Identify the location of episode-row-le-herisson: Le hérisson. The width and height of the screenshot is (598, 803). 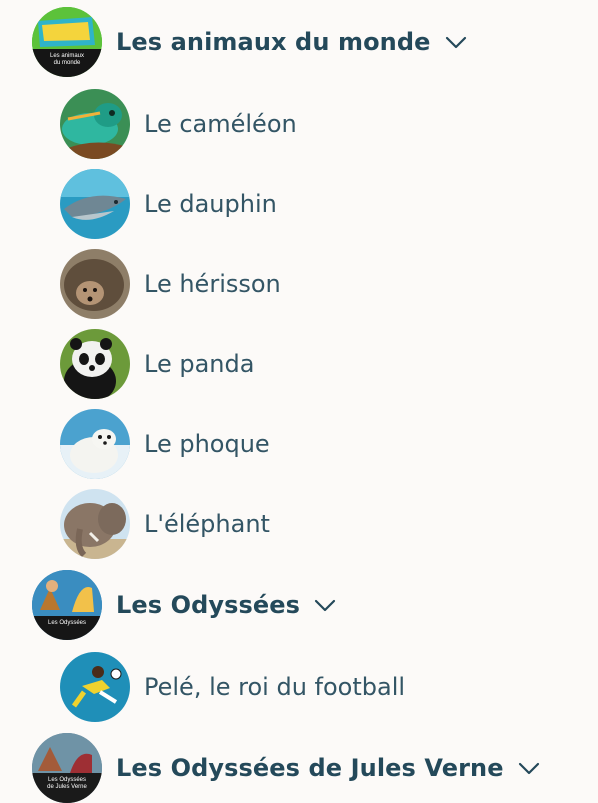
(170, 284).